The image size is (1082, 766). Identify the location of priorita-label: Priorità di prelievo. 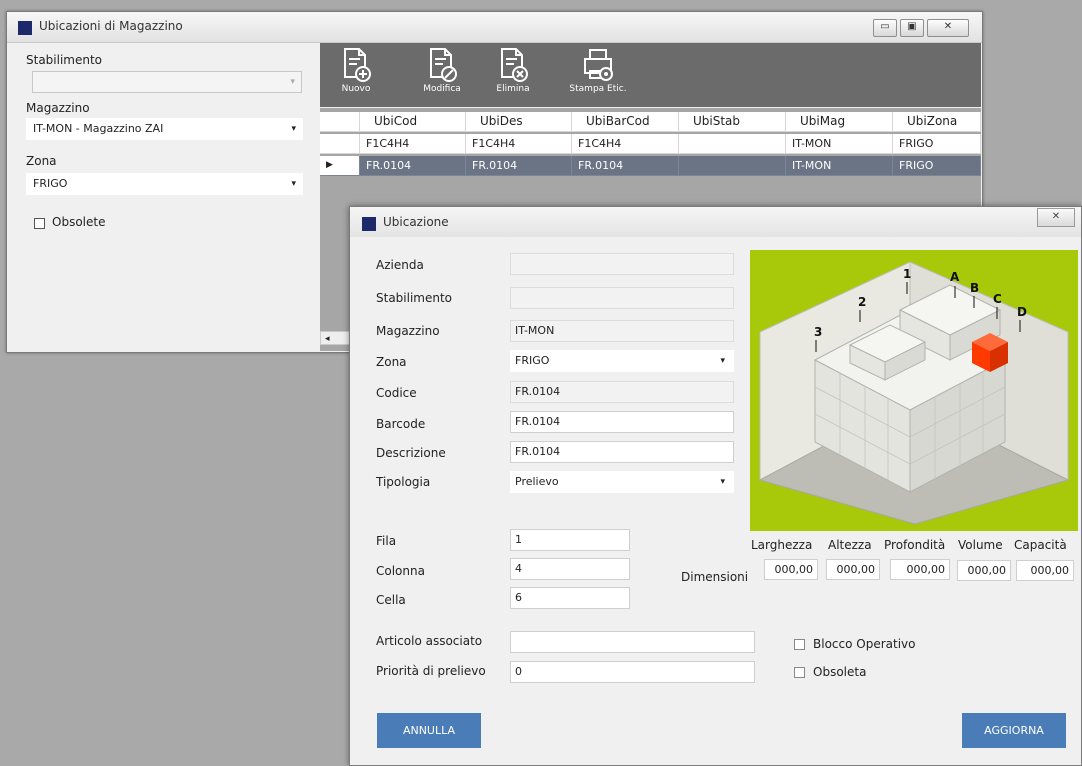
(431, 671).